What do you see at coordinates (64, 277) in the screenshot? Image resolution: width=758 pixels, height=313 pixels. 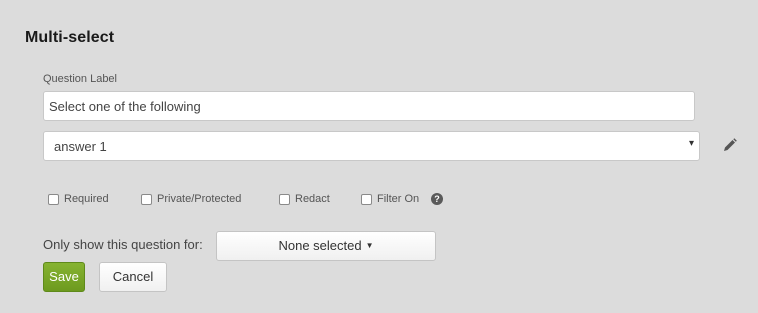 I see `save-button: Save` at bounding box center [64, 277].